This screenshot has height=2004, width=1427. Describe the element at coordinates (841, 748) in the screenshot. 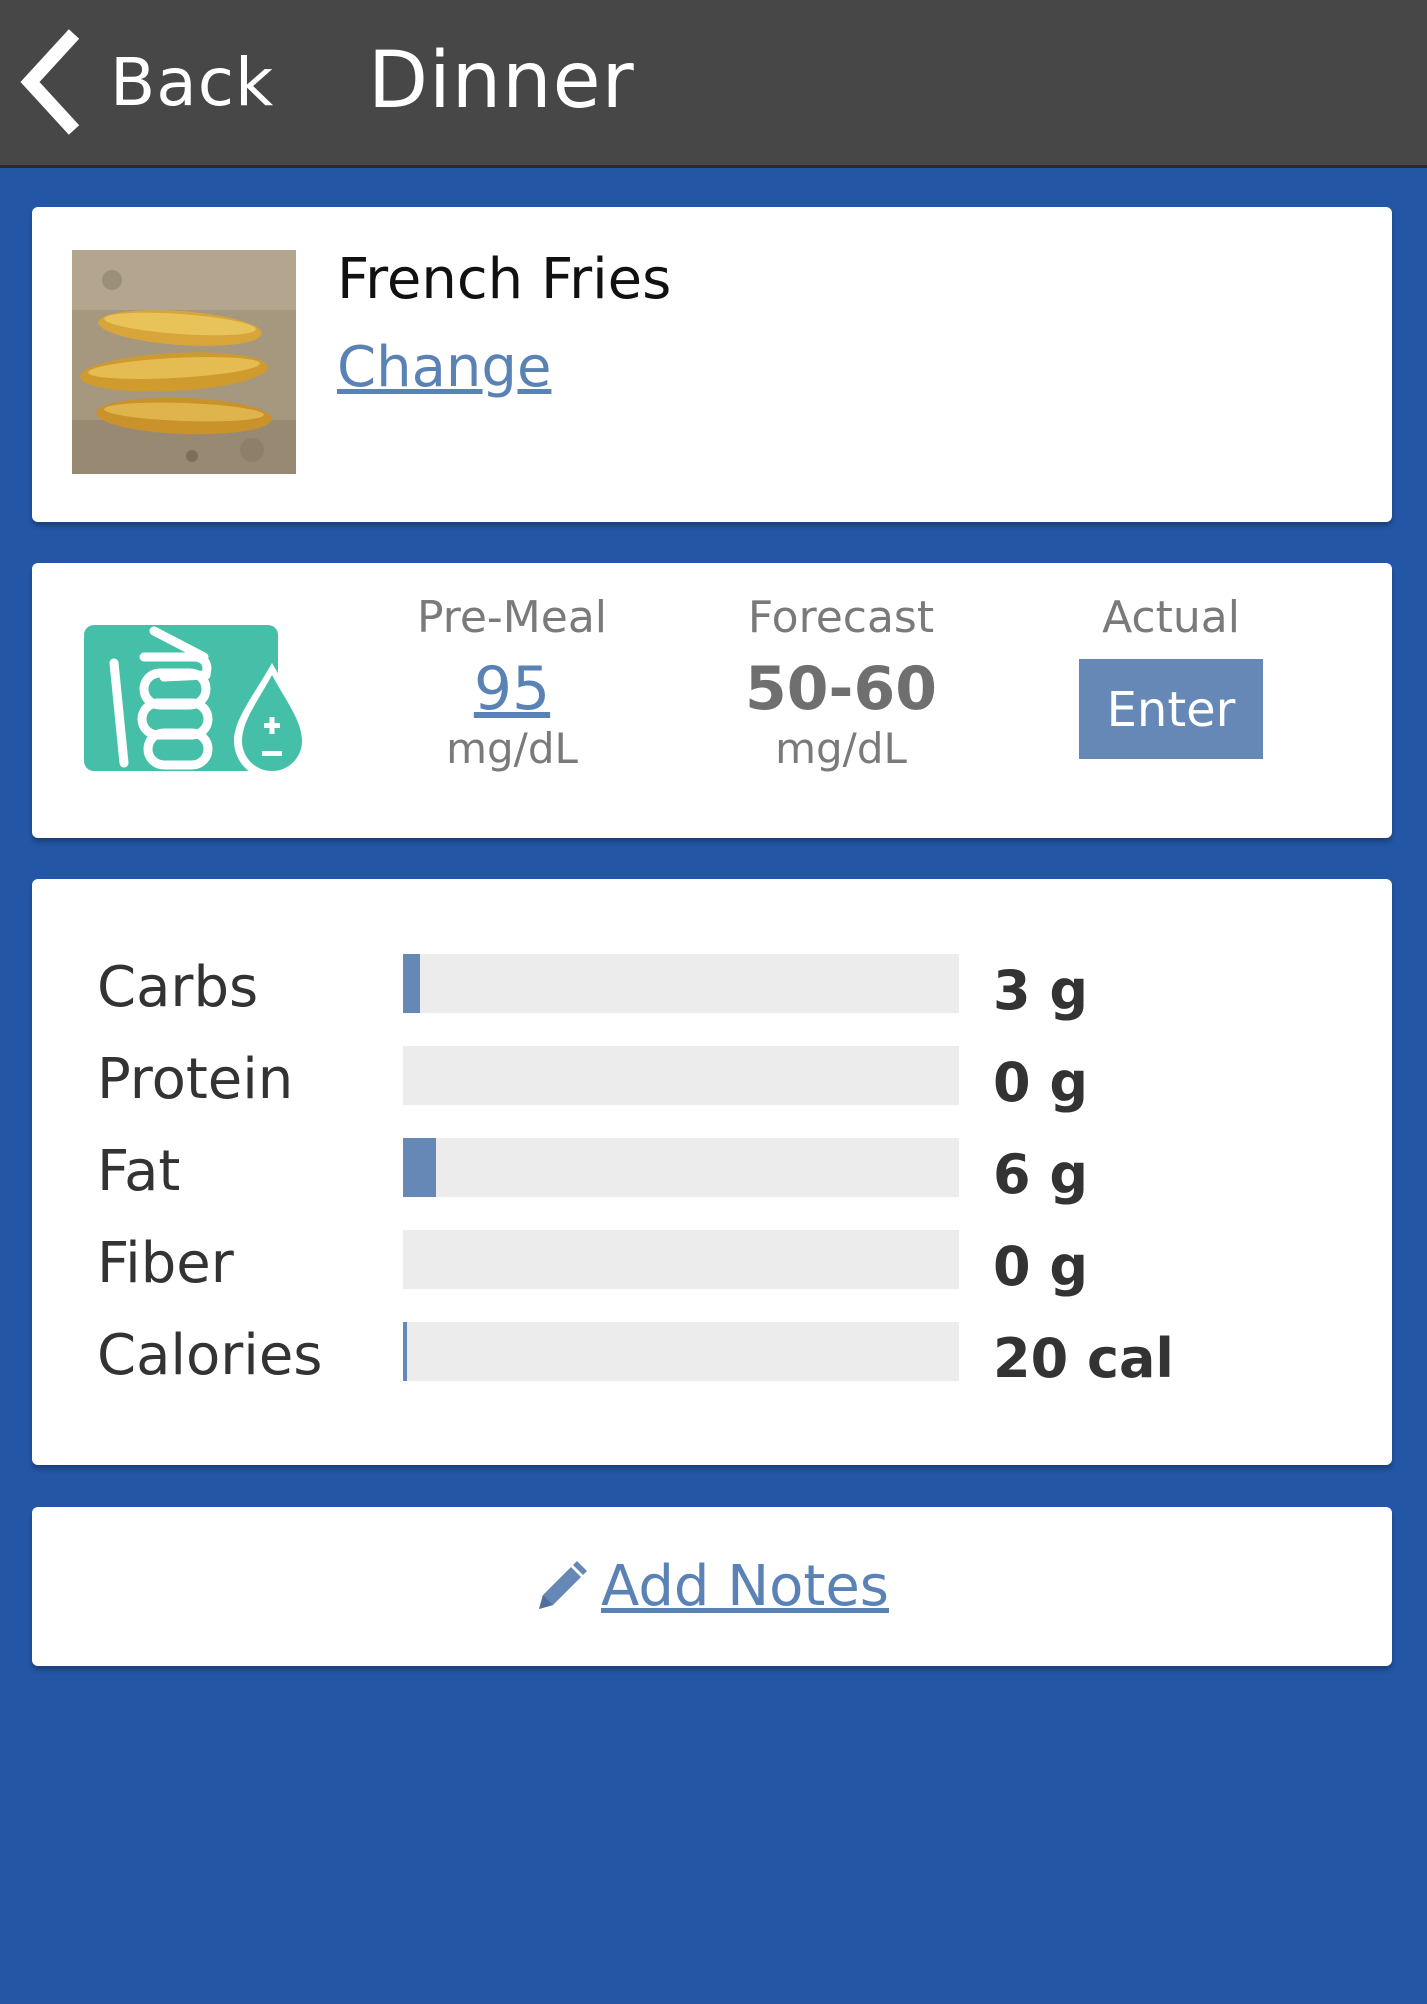

I see `forecast-unit: mg/dL` at that location.